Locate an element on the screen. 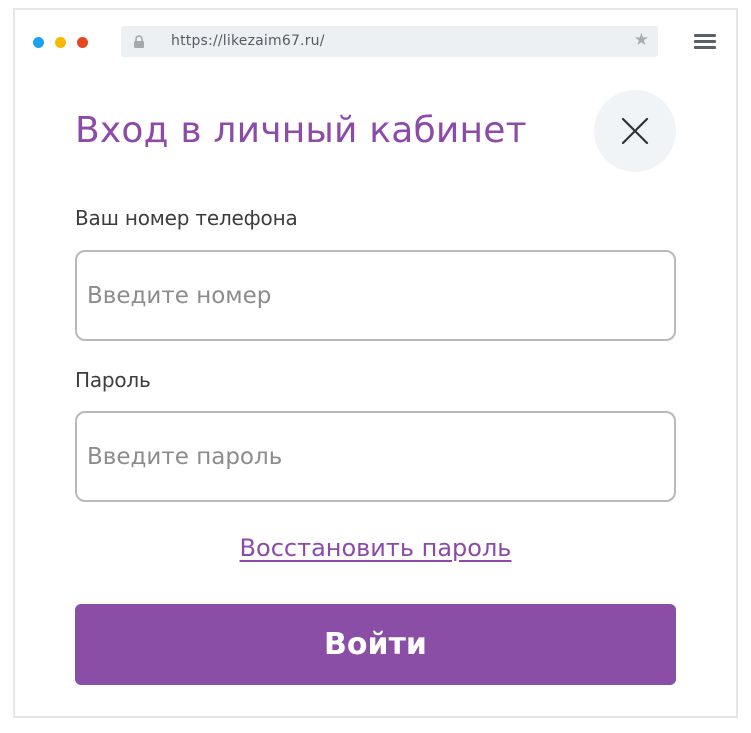  phone-label: Ваш номер телефона is located at coordinates (186, 218).